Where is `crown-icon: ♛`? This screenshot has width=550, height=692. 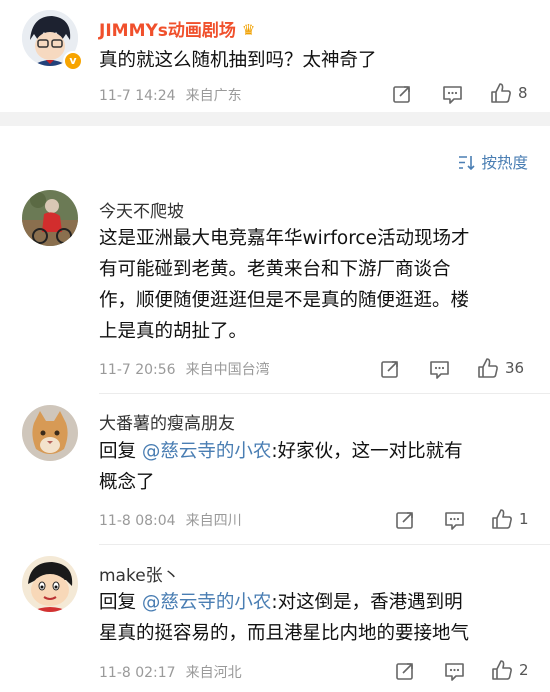
crown-icon: ♛ is located at coordinates (248, 30).